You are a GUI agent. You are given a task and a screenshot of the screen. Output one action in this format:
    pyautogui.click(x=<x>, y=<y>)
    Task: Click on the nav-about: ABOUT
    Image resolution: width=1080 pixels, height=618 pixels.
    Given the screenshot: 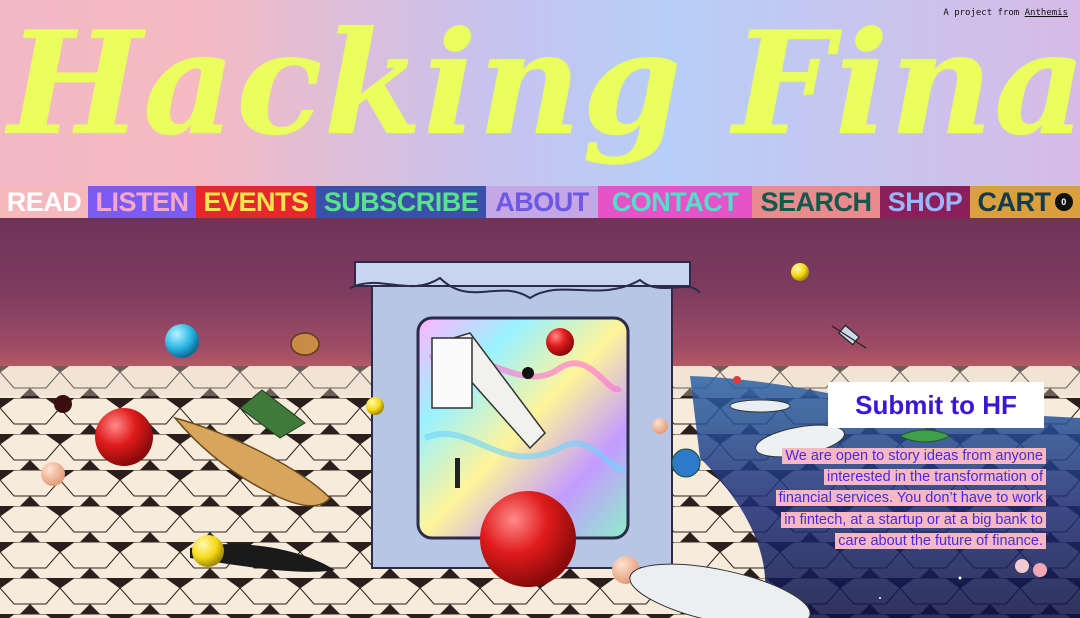 What is the action you would take?
    pyautogui.click(x=542, y=202)
    